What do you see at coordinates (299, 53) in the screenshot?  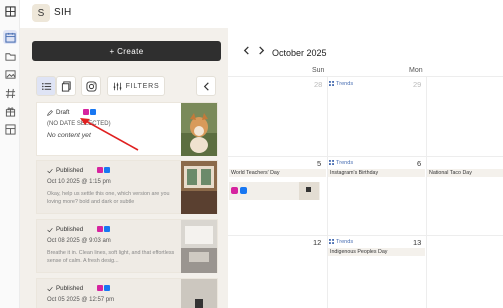 I see `month-label: October 2025` at bounding box center [299, 53].